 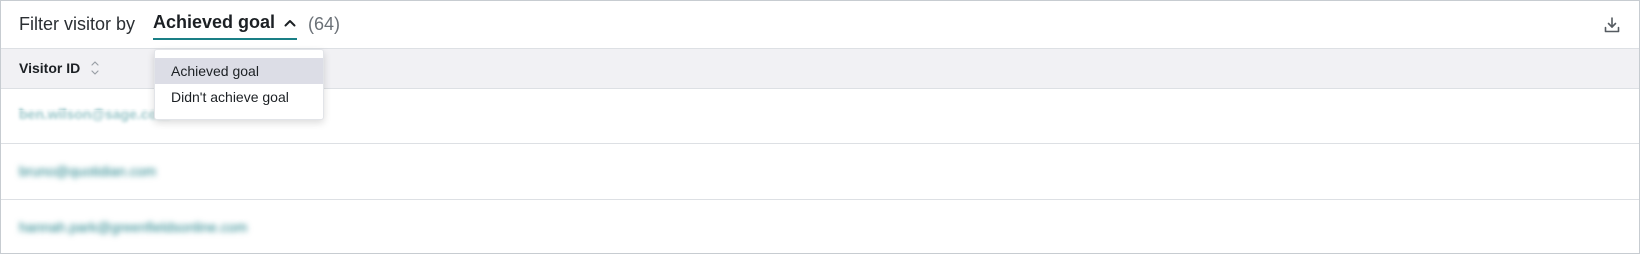 I want to click on filter-select: Achieved goal, so click(x=225, y=26).